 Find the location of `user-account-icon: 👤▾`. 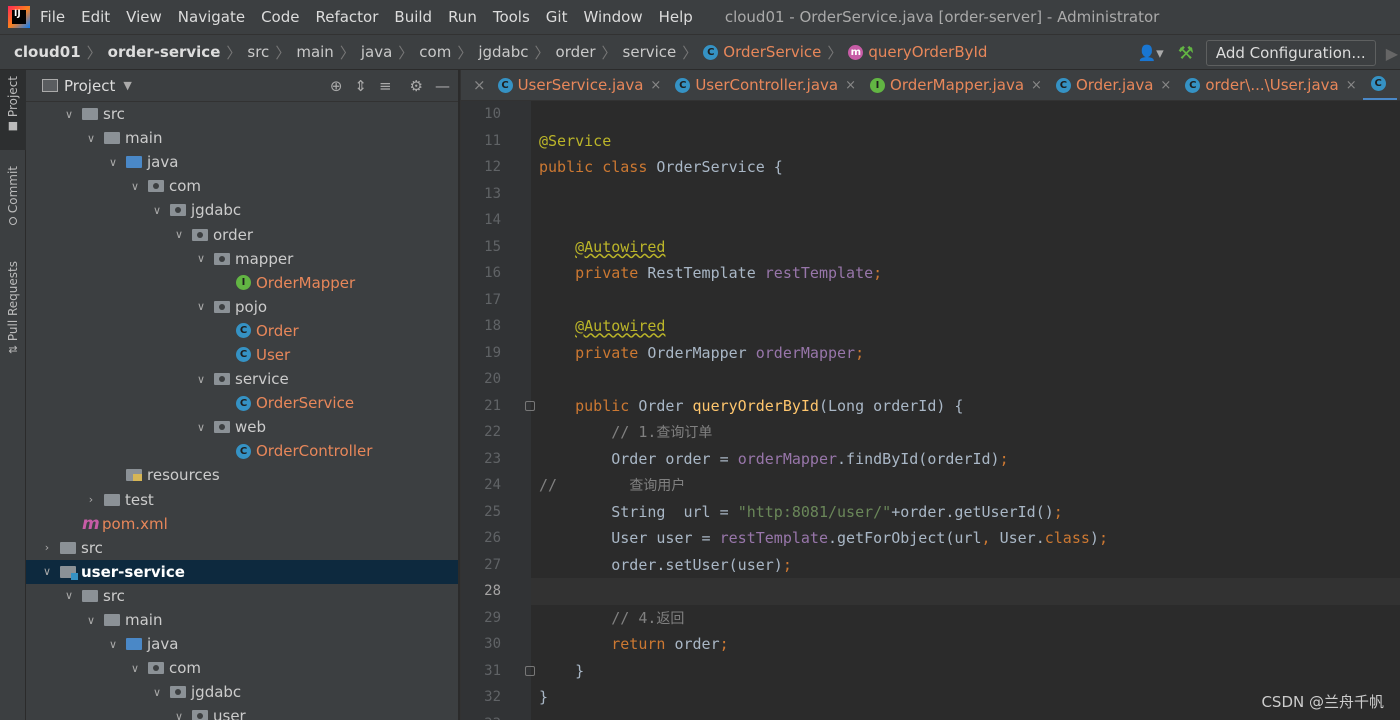

user-account-icon: 👤▾ is located at coordinates (1150, 53).